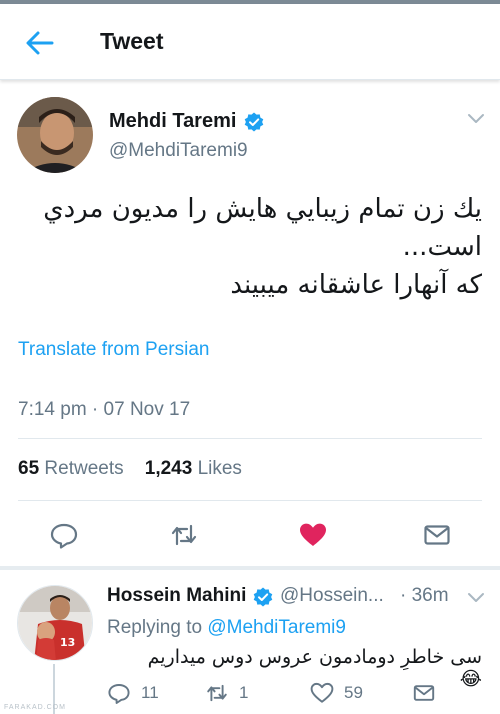 This screenshot has width=500, height=714. I want to click on retweet-count: 1, so click(244, 692).